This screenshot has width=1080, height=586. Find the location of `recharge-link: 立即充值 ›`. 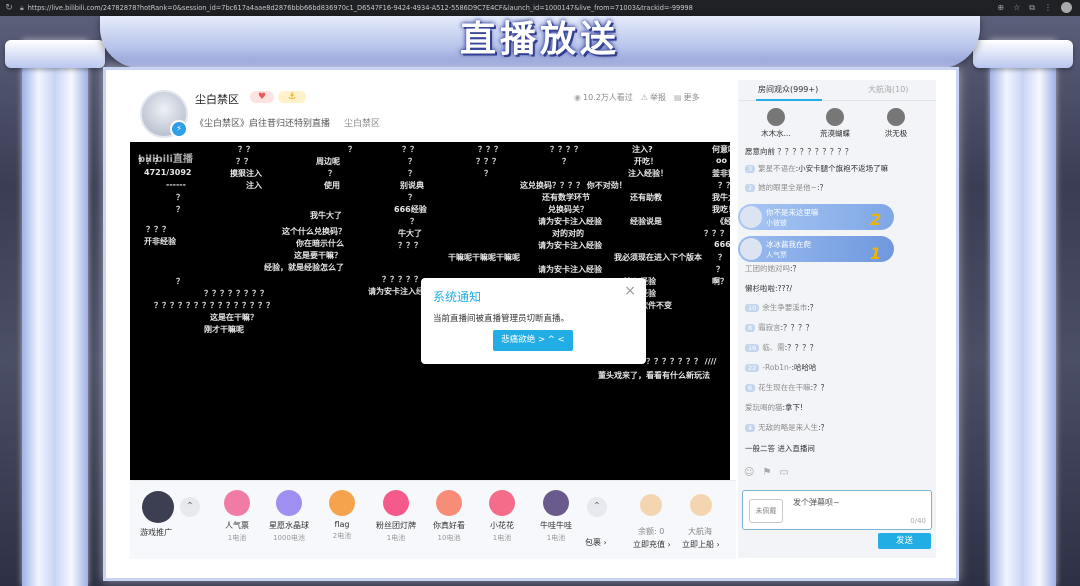

recharge-link: 立即充值 › is located at coordinates (652, 544).